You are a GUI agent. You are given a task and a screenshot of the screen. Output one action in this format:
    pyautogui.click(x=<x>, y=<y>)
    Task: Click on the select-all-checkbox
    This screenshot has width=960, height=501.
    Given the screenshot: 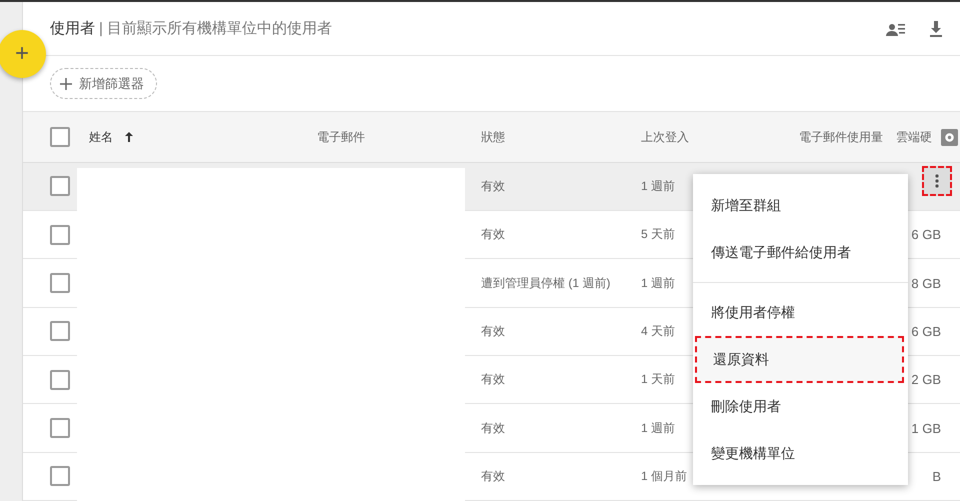 What is the action you would take?
    pyautogui.click(x=60, y=137)
    